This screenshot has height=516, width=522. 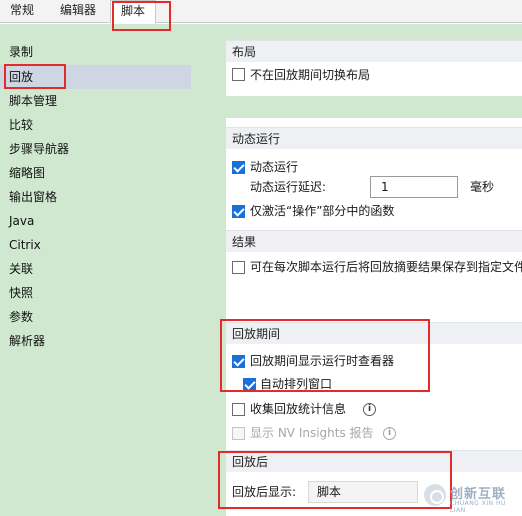 What do you see at coordinates (95, 341) in the screenshot?
I see `sidebar-item-parsers: 解析器` at bounding box center [95, 341].